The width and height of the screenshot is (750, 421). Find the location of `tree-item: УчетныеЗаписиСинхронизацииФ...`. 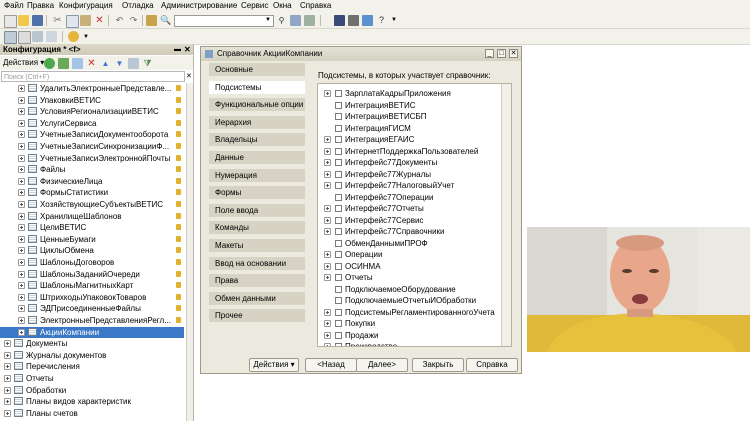

tree-item: УчетныеЗаписиСинхронизацииФ... is located at coordinates (92, 146).